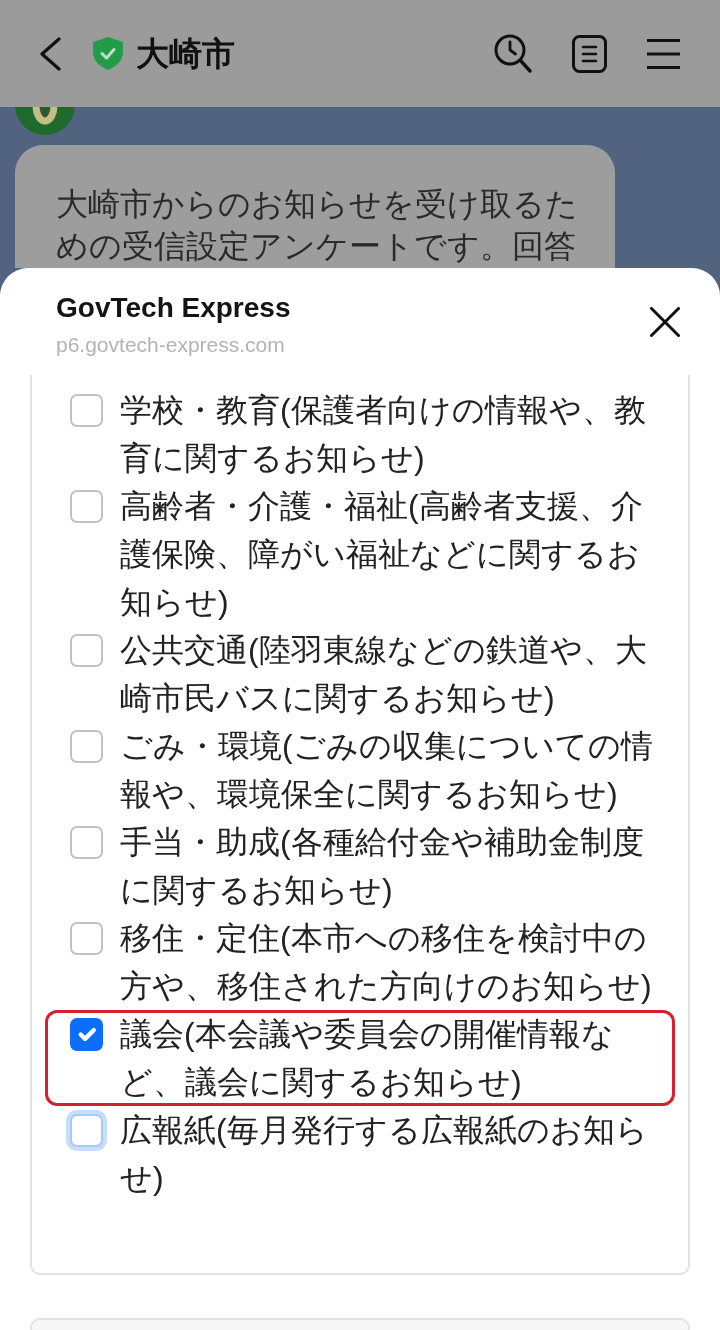 The image size is (720, 1330). I want to click on option-label: 高齢者・介護・福祉(高齢者支援、介護保険、障がい福祉などに関するお知らせ), so click(387, 554).